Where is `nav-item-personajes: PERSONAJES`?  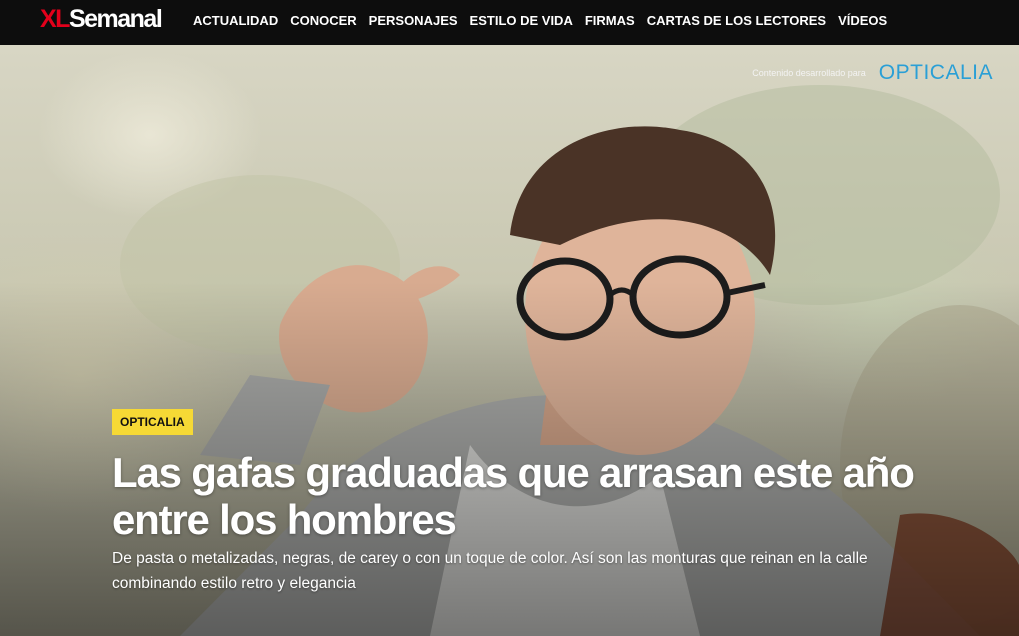 nav-item-personajes: PERSONAJES is located at coordinates (413, 21).